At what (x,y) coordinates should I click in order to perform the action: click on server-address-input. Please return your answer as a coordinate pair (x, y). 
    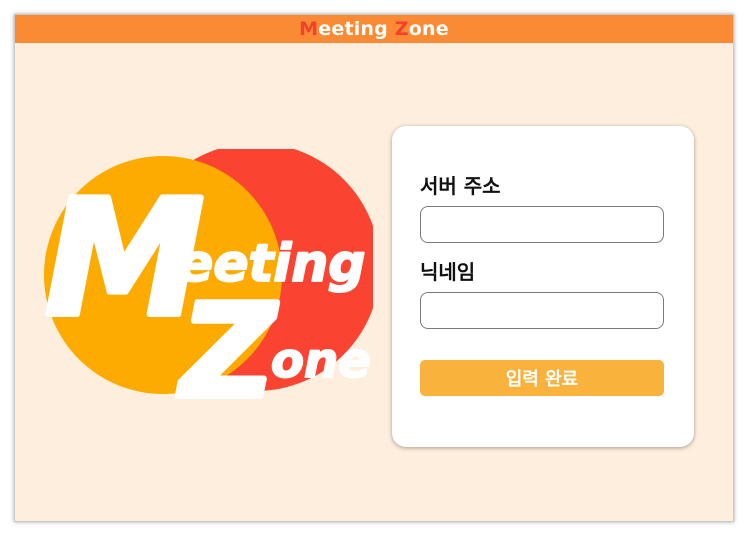
    Looking at the image, I should click on (542, 224).